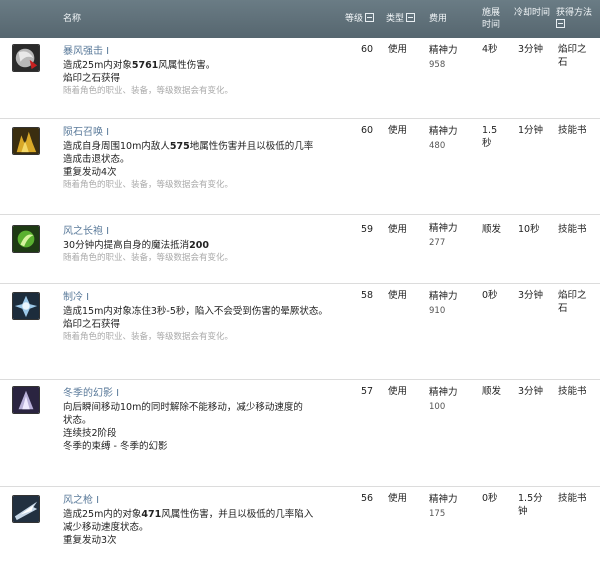 The width and height of the screenshot is (600, 580). I want to click on header-cooldown: 冷却时间, so click(532, 13).